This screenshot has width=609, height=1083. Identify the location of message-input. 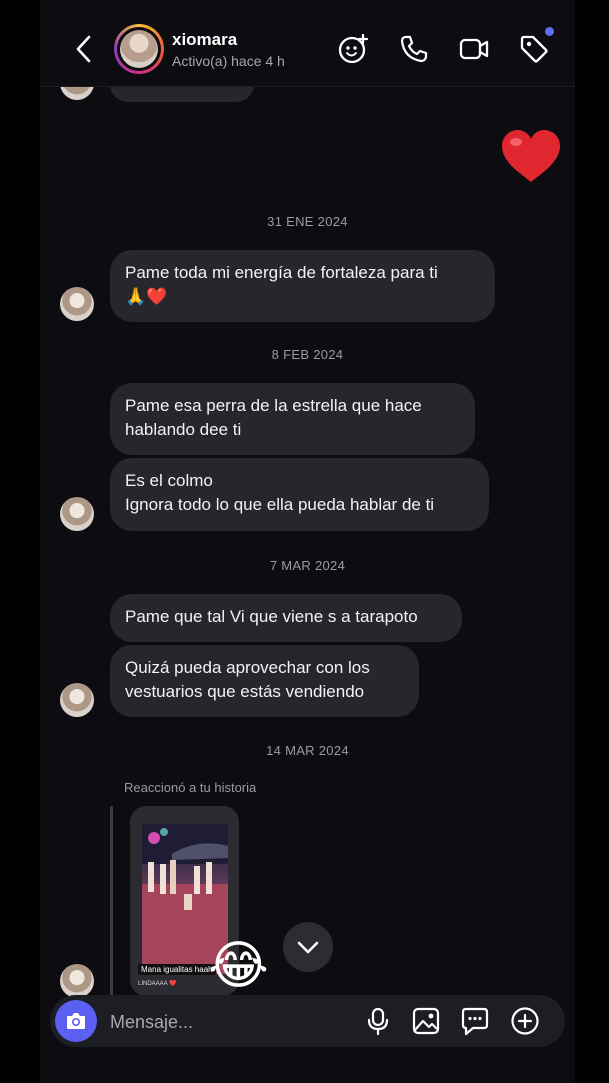
(230, 1022).